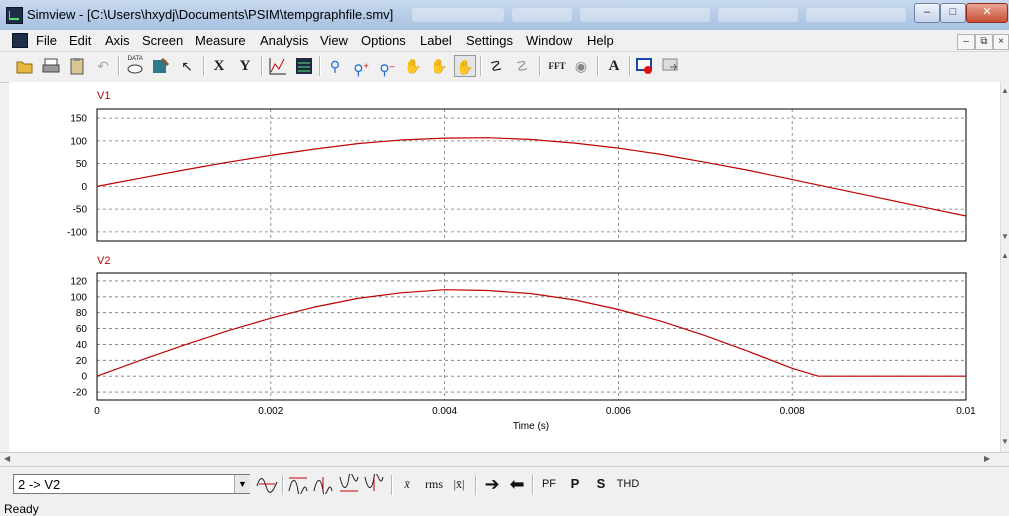 The height and width of the screenshot is (516, 1009). What do you see at coordinates (39, 484) in the screenshot?
I see `curve-select-value: 2 -> V2` at bounding box center [39, 484].